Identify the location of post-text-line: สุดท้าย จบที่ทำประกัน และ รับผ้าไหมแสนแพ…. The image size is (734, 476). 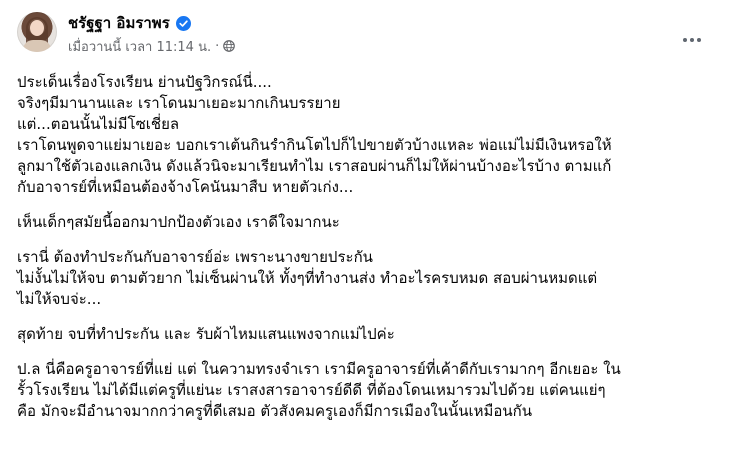
(206, 334).